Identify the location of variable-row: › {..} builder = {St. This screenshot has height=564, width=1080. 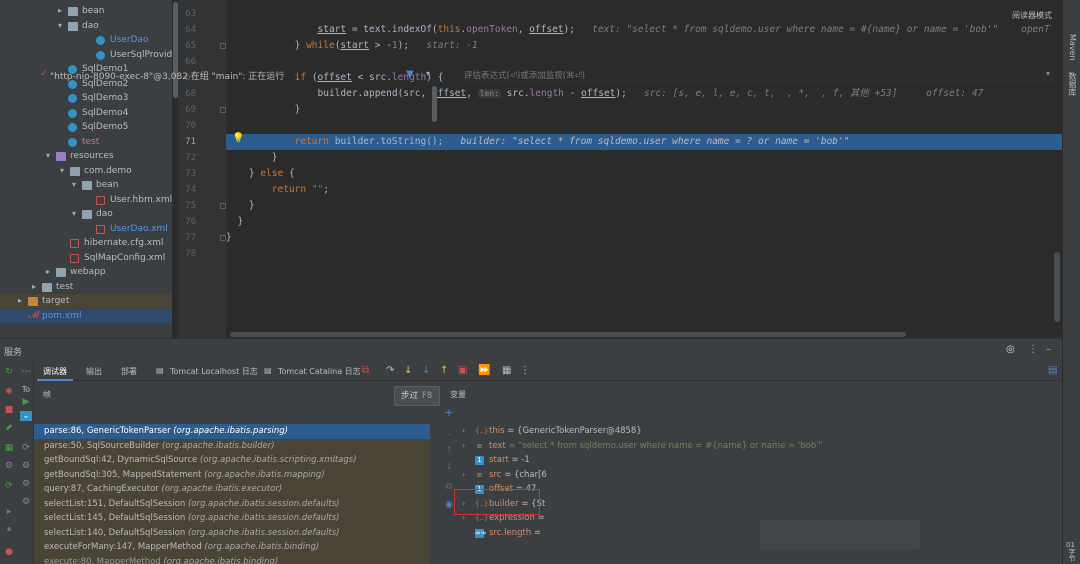
(757, 504).